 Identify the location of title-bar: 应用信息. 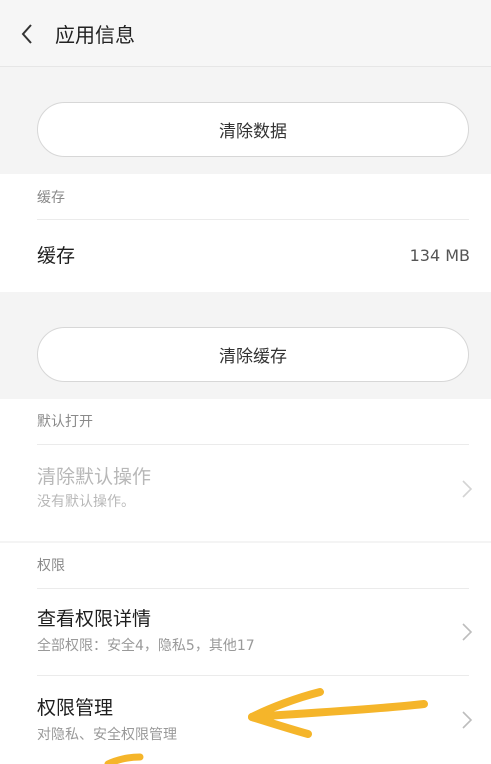
(245, 33).